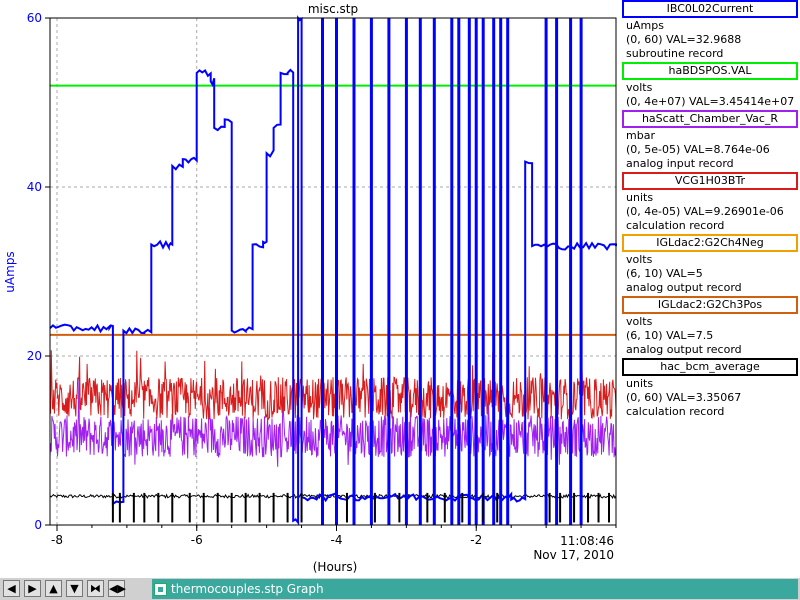  I want to click on scroll-right-button: ▶, so click(32, 588).